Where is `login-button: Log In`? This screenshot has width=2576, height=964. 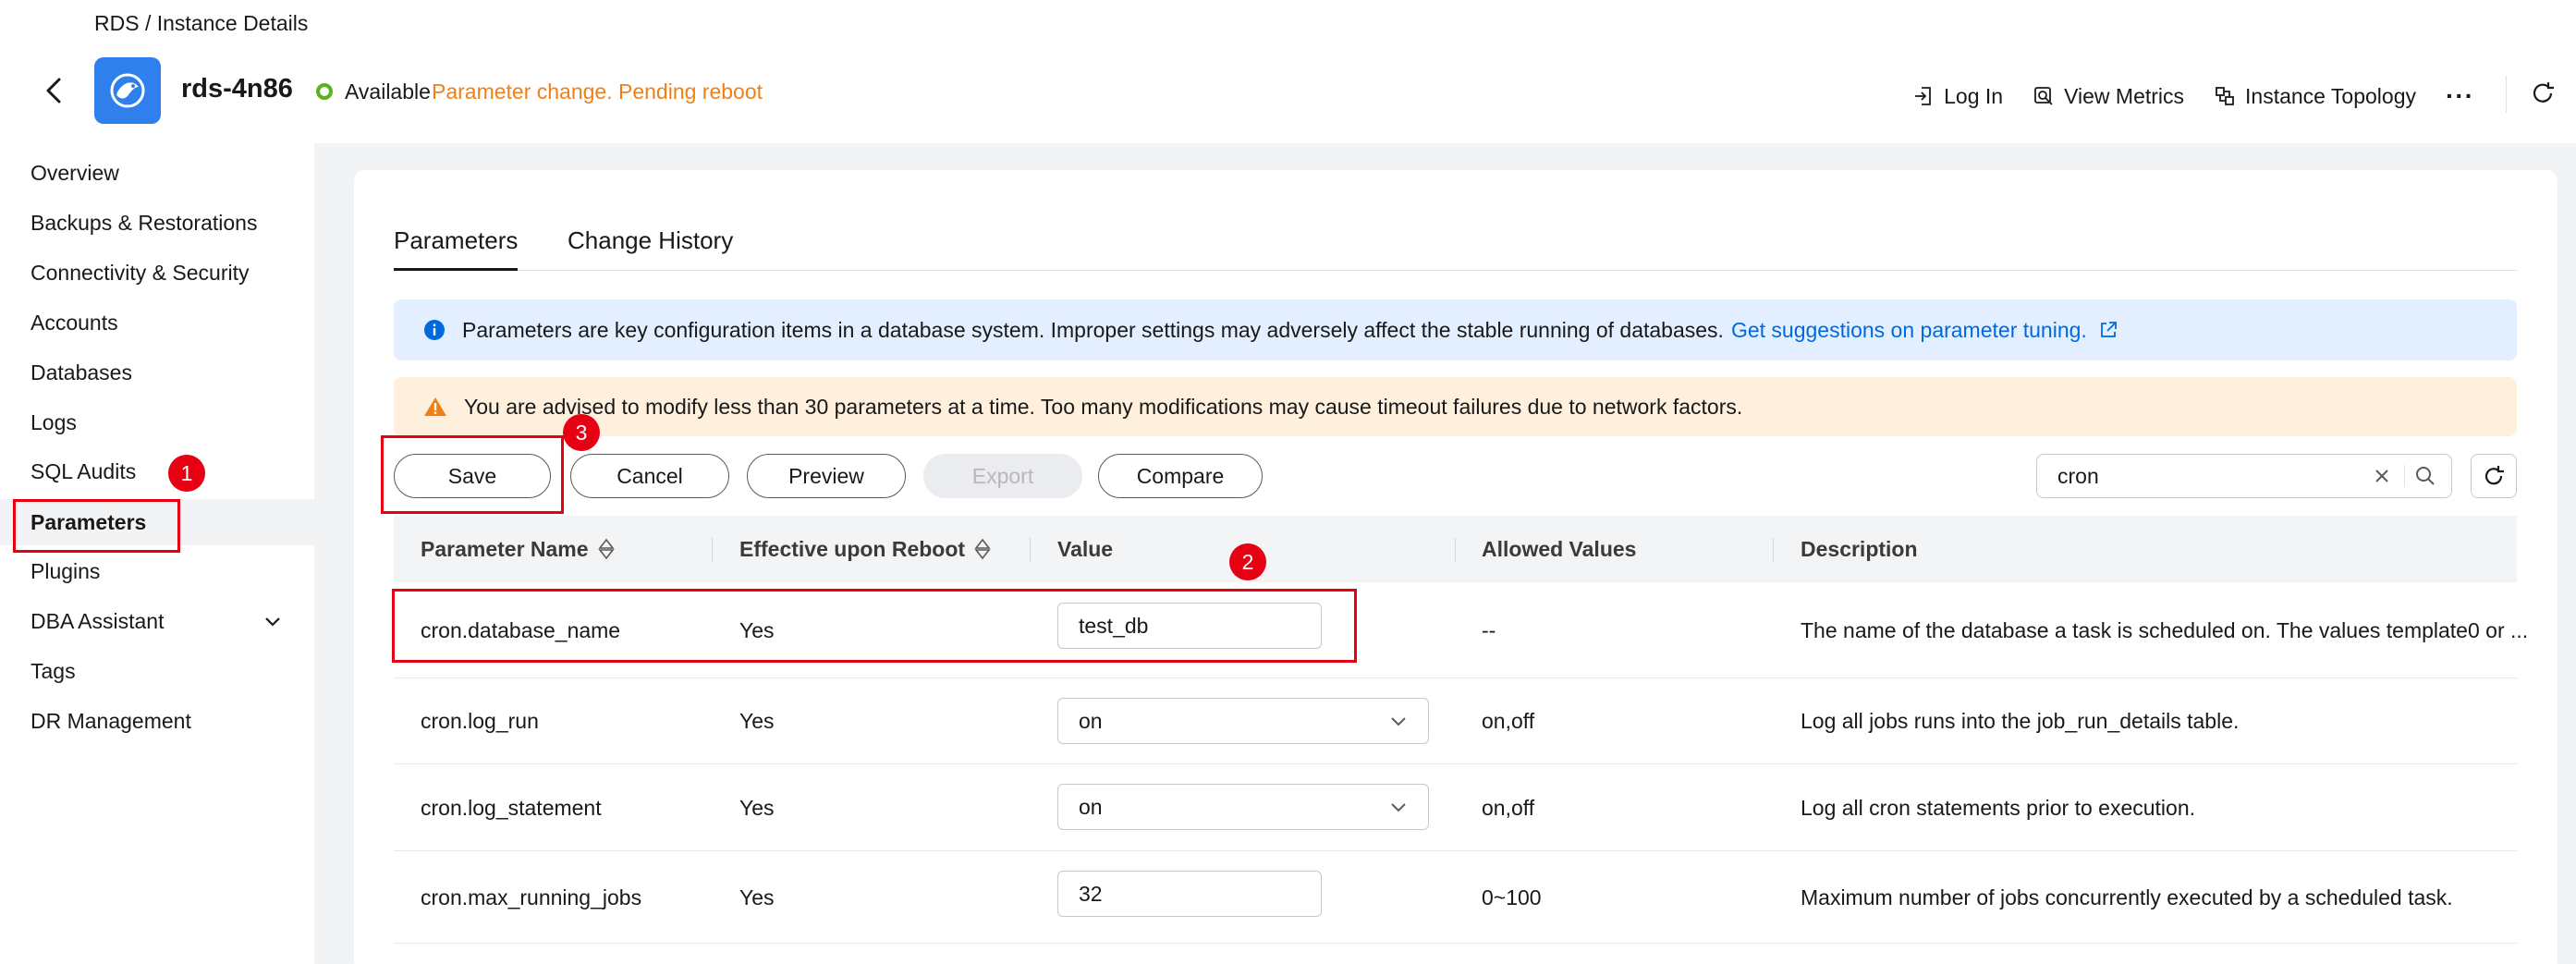 login-button: Log In is located at coordinates (1957, 96).